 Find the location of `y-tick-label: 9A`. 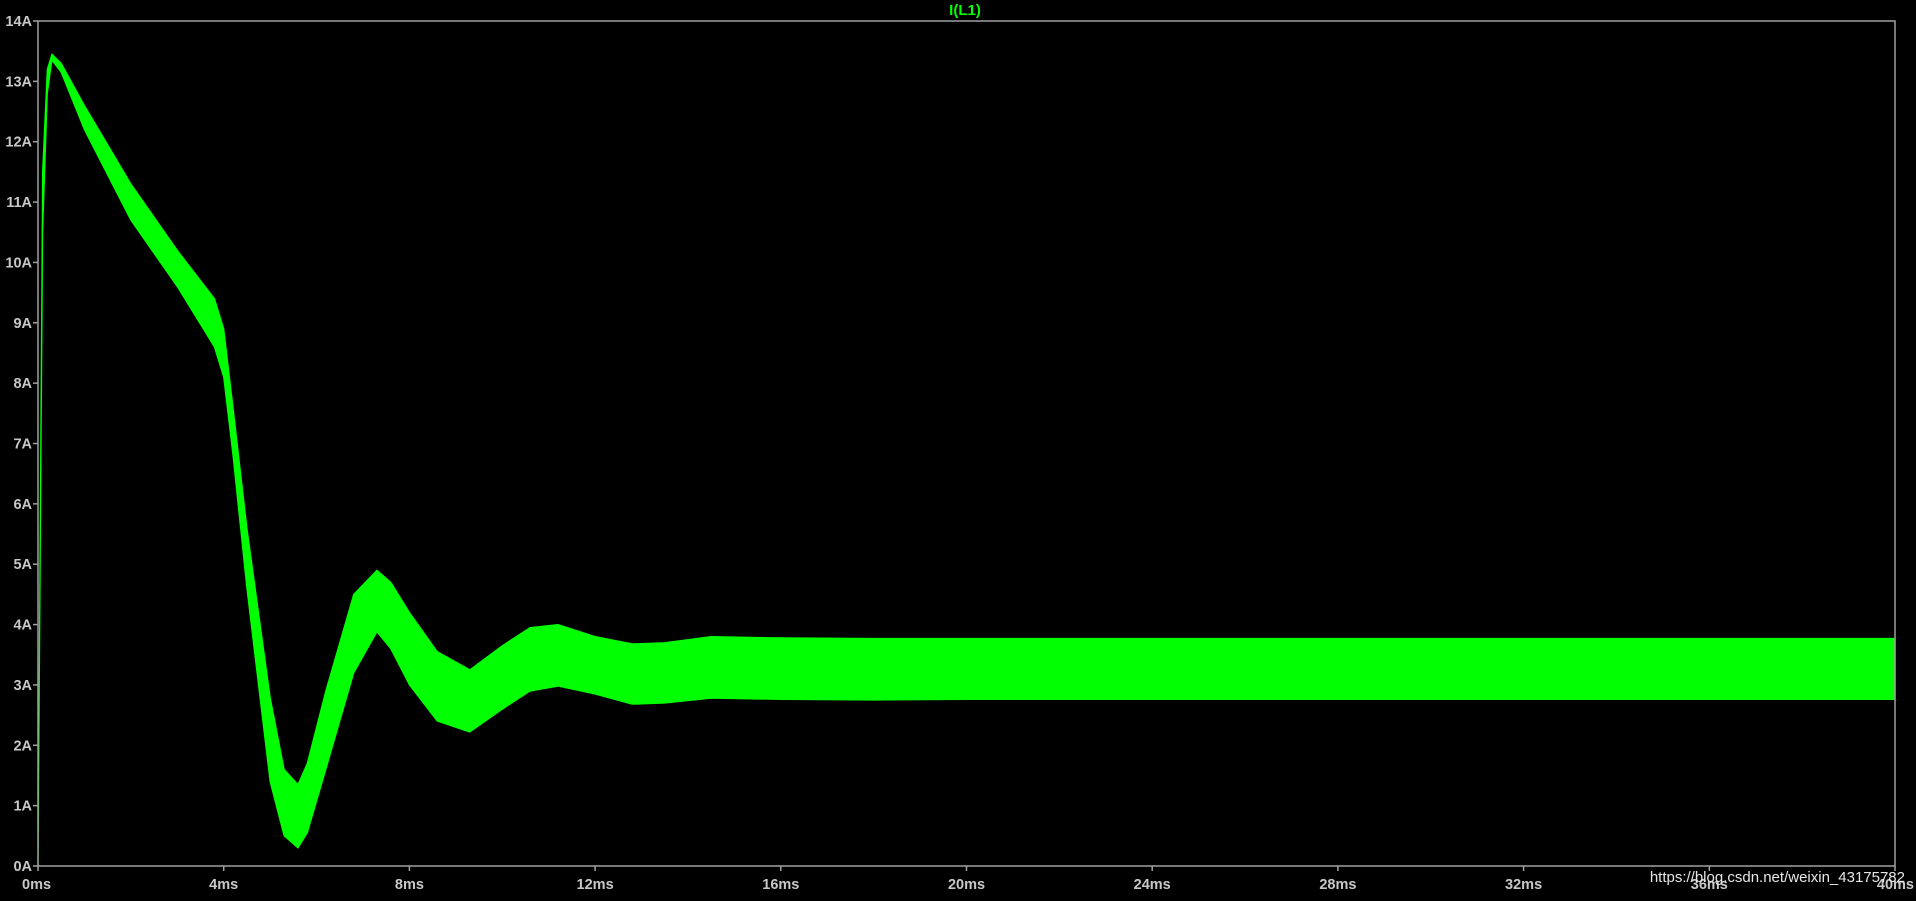

y-tick-label: 9A is located at coordinates (22, 324).